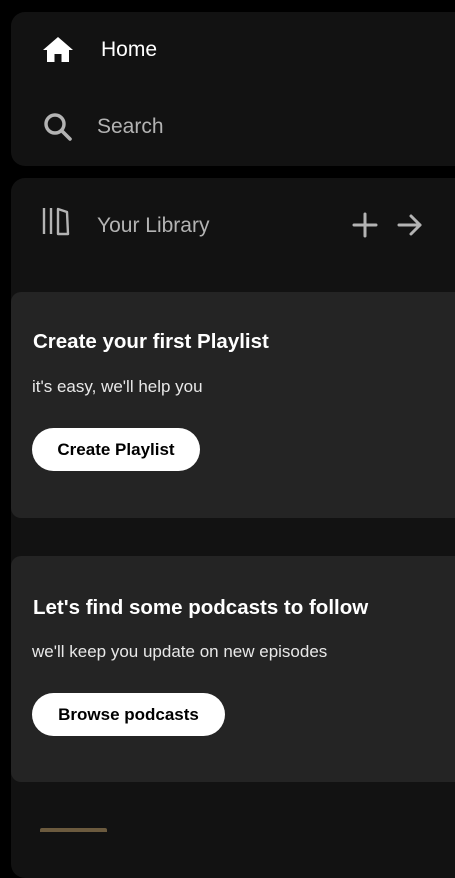 Image resolution: width=455 pixels, height=878 pixels. I want to click on browse-podcasts-button: Browse podcasts, so click(128, 714).